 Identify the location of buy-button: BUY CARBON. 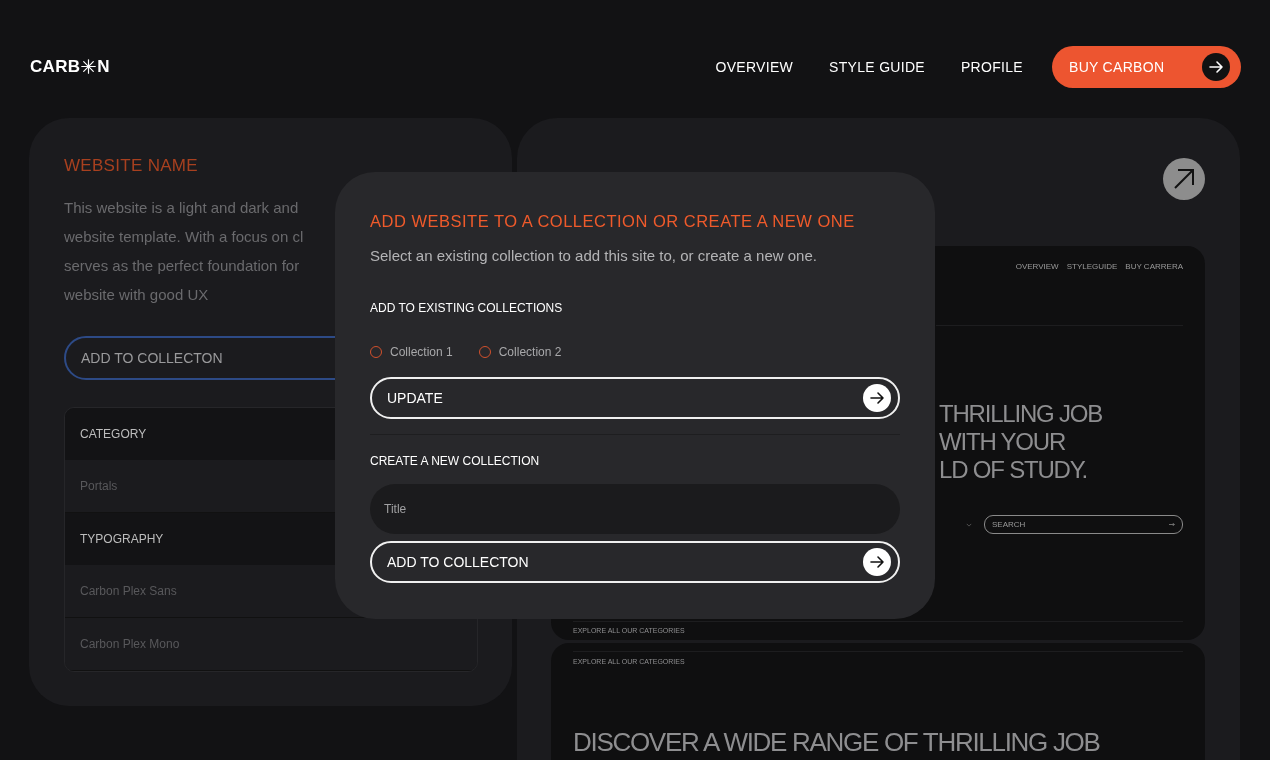
(1146, 66).